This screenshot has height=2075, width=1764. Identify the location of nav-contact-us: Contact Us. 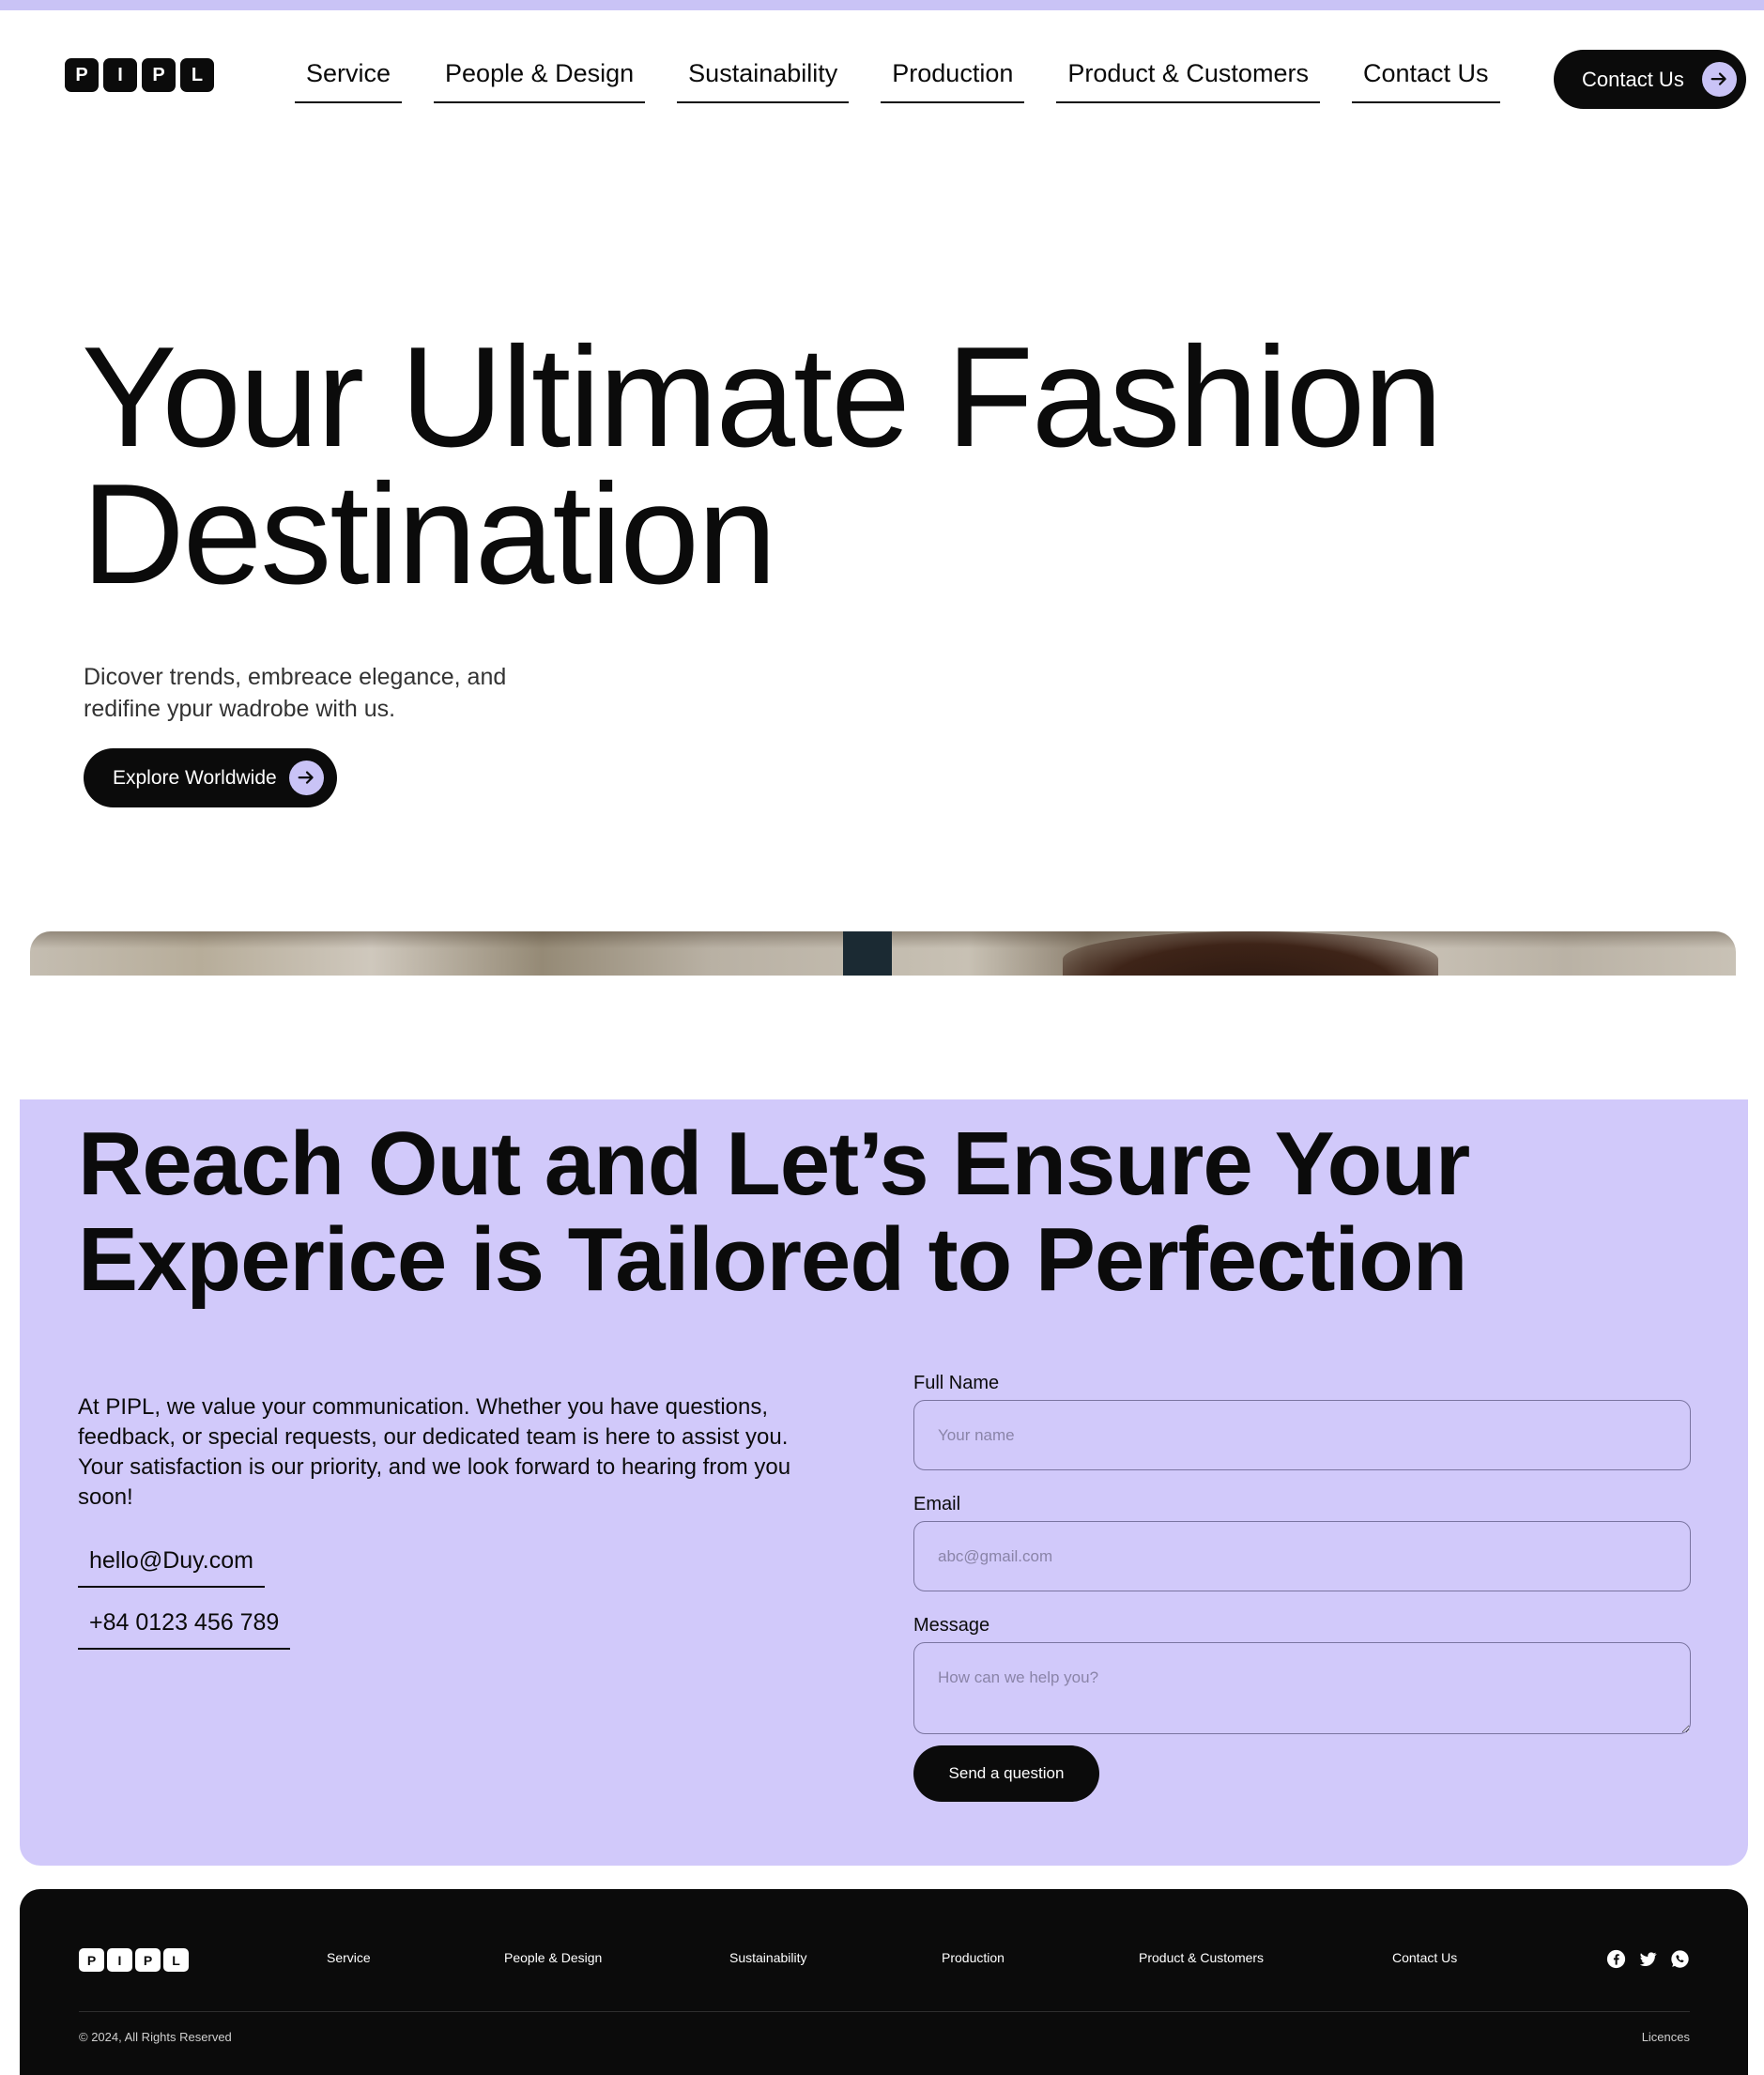
(1426, 81).